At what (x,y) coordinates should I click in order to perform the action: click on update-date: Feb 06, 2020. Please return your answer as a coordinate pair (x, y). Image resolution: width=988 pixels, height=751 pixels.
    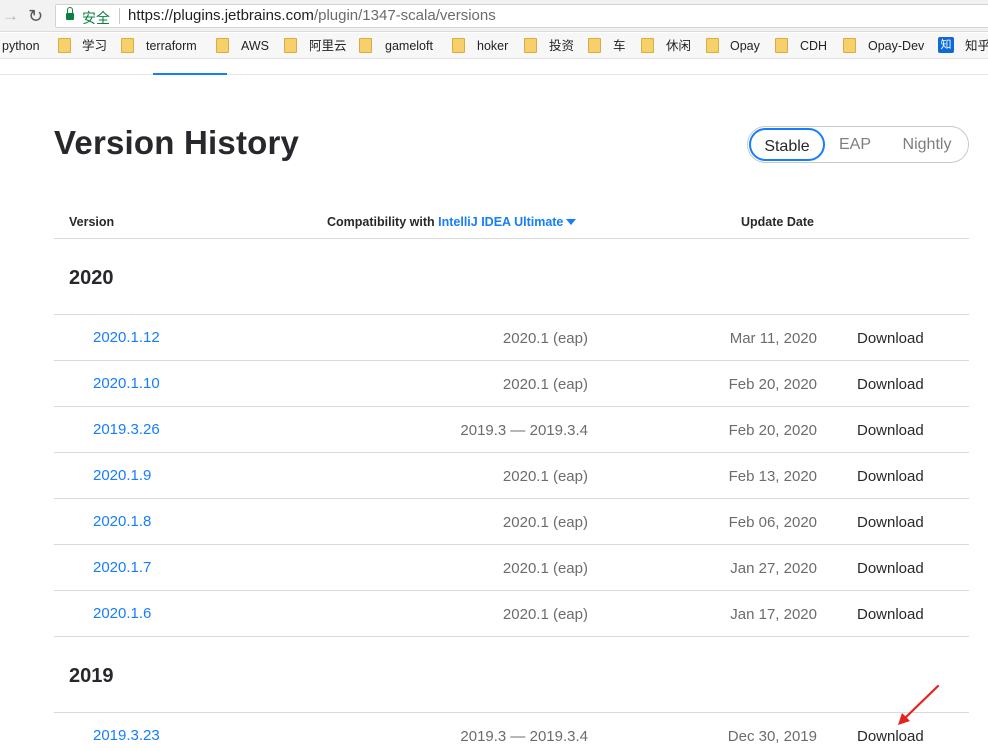
    Looking at the image, I should click on (772, 522).